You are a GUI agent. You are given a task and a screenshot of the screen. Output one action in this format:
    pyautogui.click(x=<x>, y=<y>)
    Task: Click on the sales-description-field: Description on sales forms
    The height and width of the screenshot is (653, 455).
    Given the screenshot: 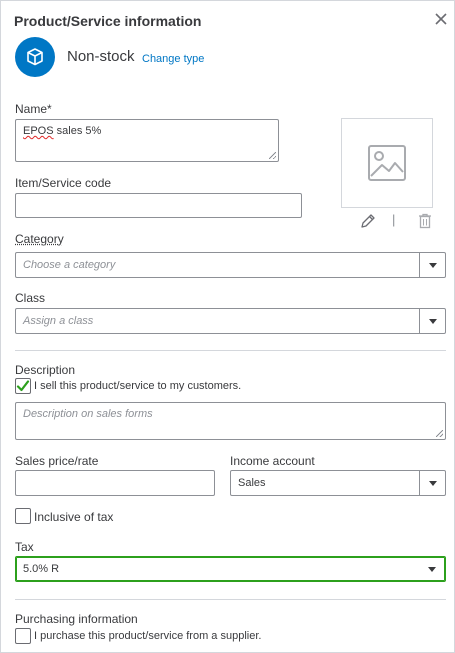 What is the action you would take?
    pyautogui.click(x=230, y=421)
    